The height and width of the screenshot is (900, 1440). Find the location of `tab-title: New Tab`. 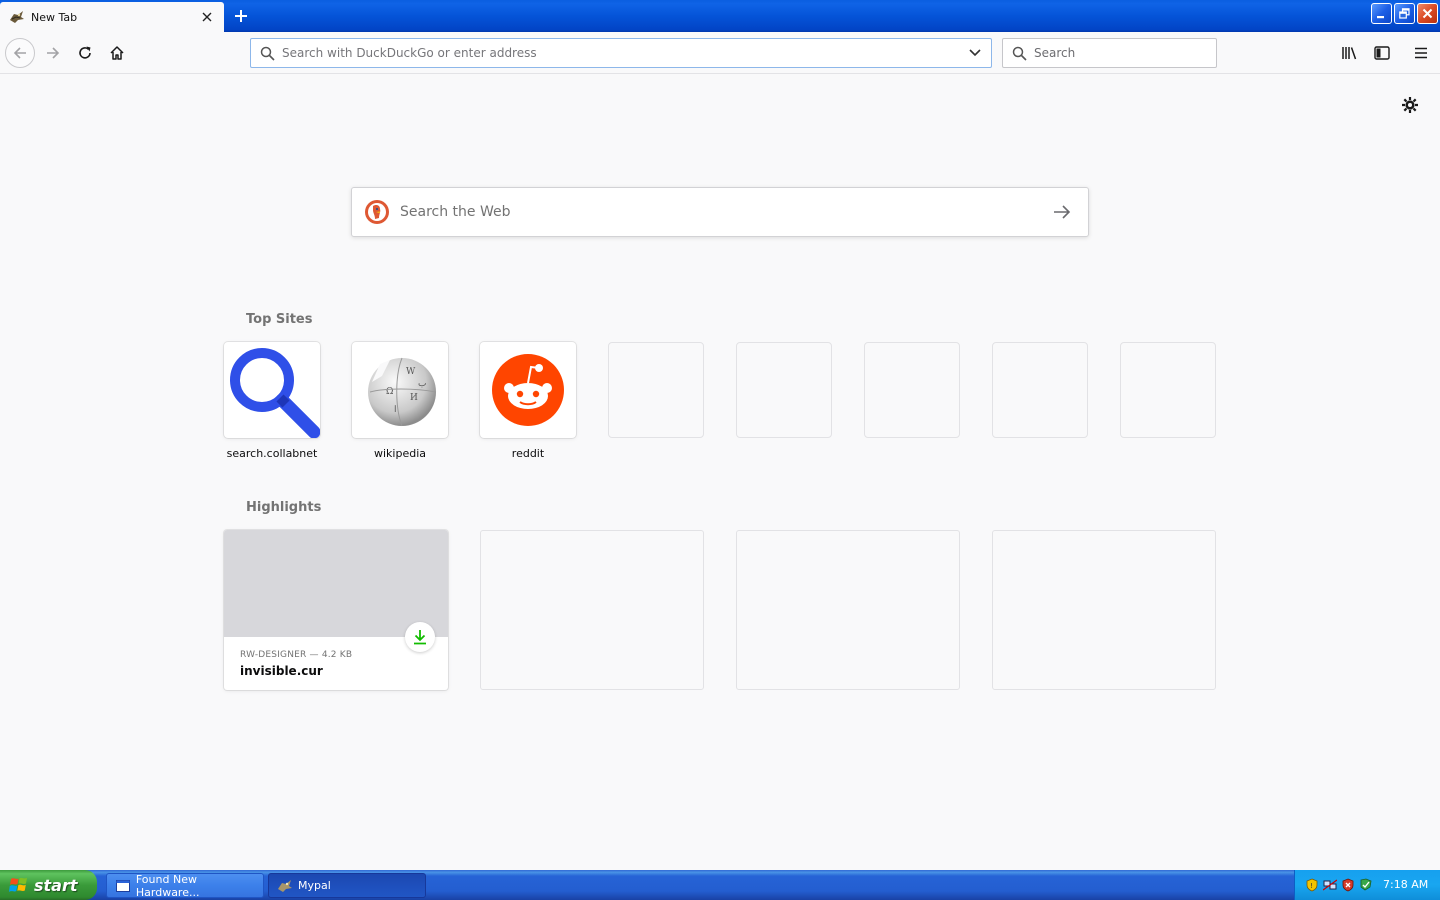

tab-title: New Tab is located at coordinates (54, 17).